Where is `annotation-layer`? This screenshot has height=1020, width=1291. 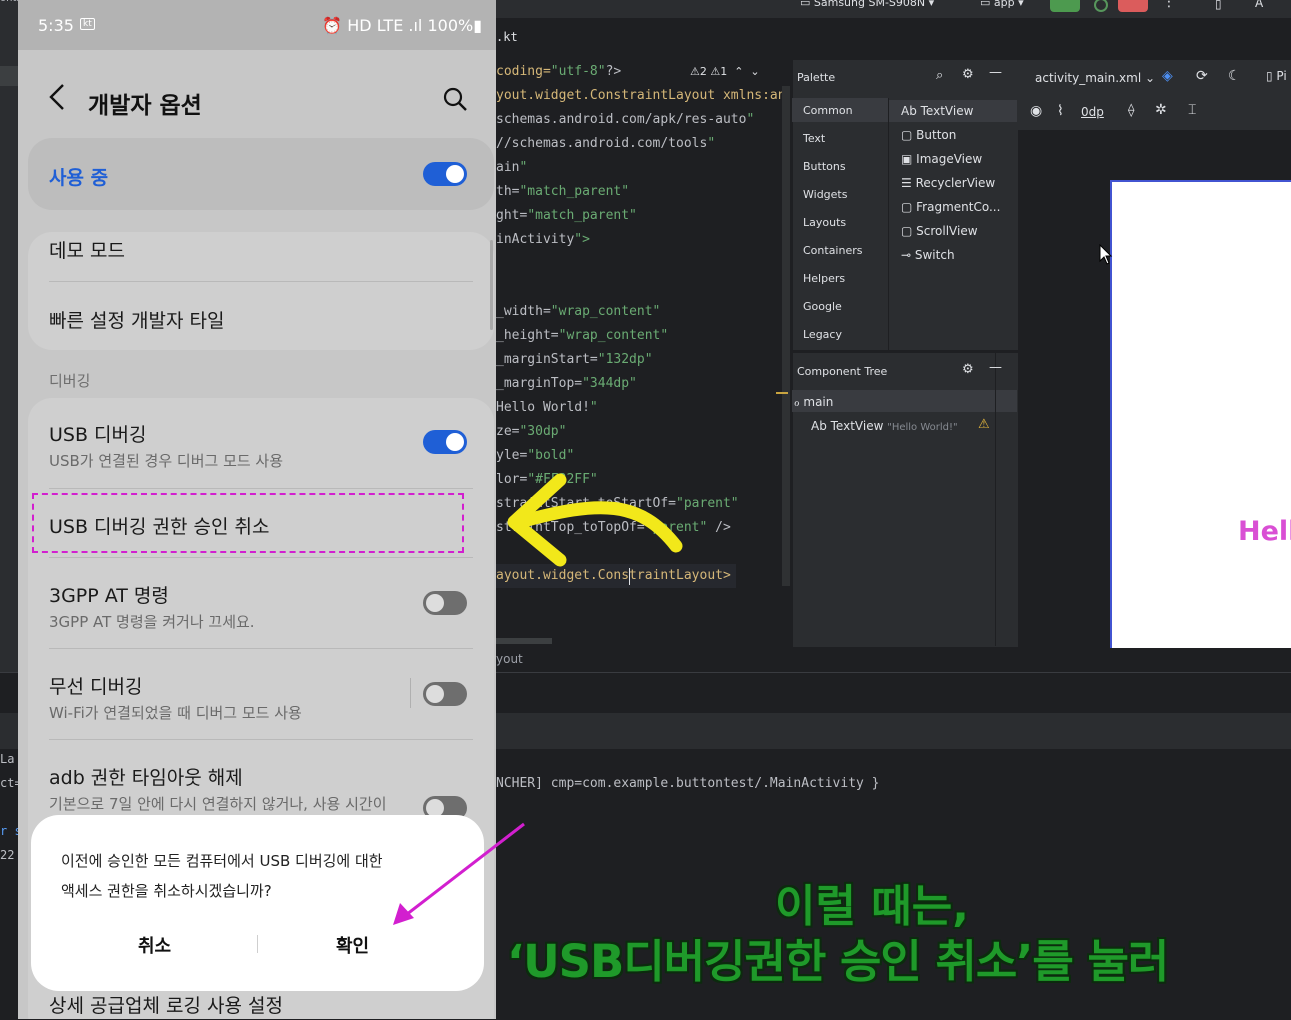 annotation-layer is located at coordinates (538, 699).